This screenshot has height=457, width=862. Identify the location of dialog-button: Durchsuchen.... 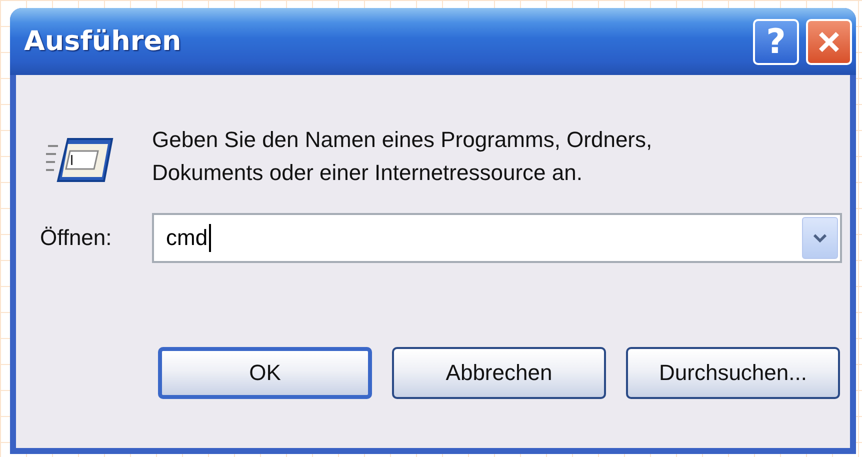
(733, 373).